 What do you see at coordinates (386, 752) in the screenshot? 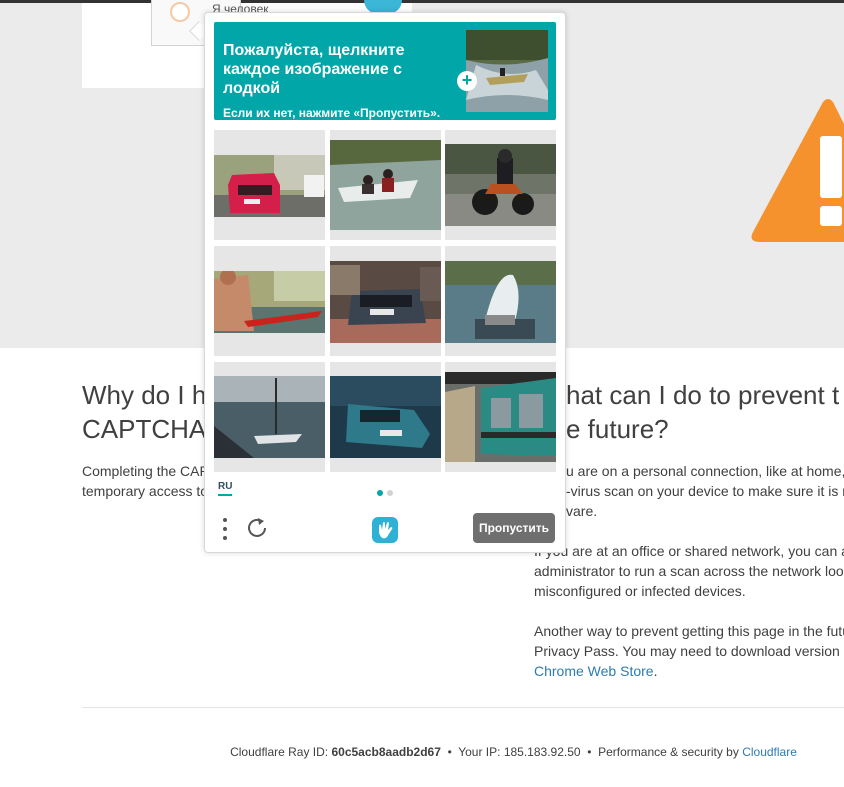
I see `ray-id: 60c5acb8aadb2d67` at bounding box center [386, 752].